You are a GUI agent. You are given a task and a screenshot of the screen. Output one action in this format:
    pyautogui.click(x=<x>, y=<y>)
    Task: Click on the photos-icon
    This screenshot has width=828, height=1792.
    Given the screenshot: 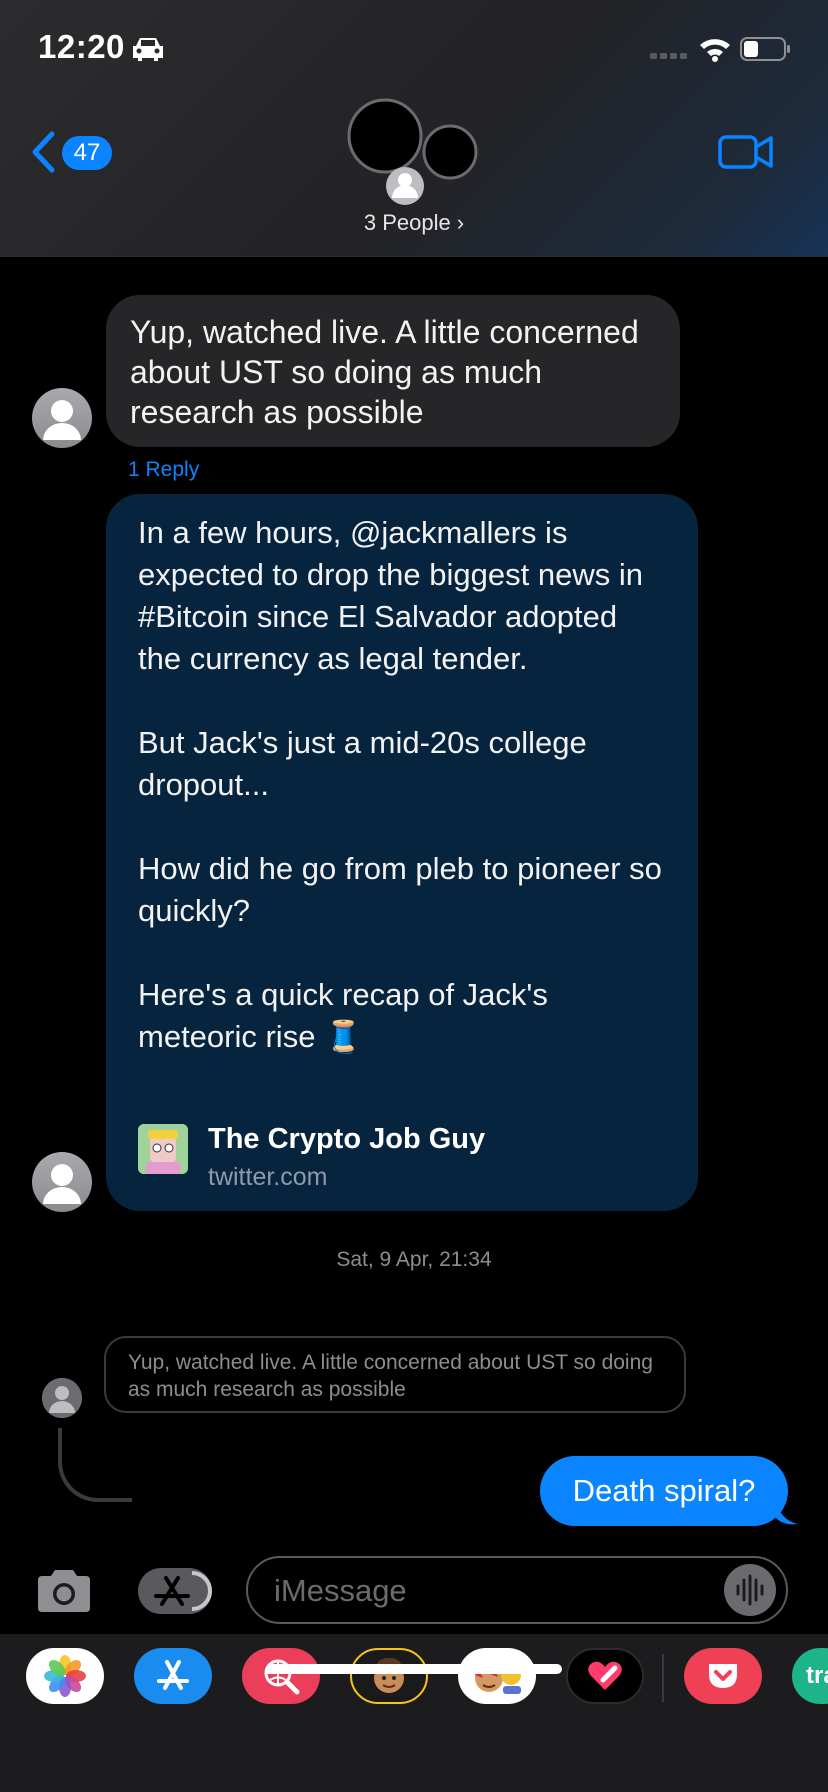 What is the action you would take?
    pyautogui.click(x=65, y=1676)
    